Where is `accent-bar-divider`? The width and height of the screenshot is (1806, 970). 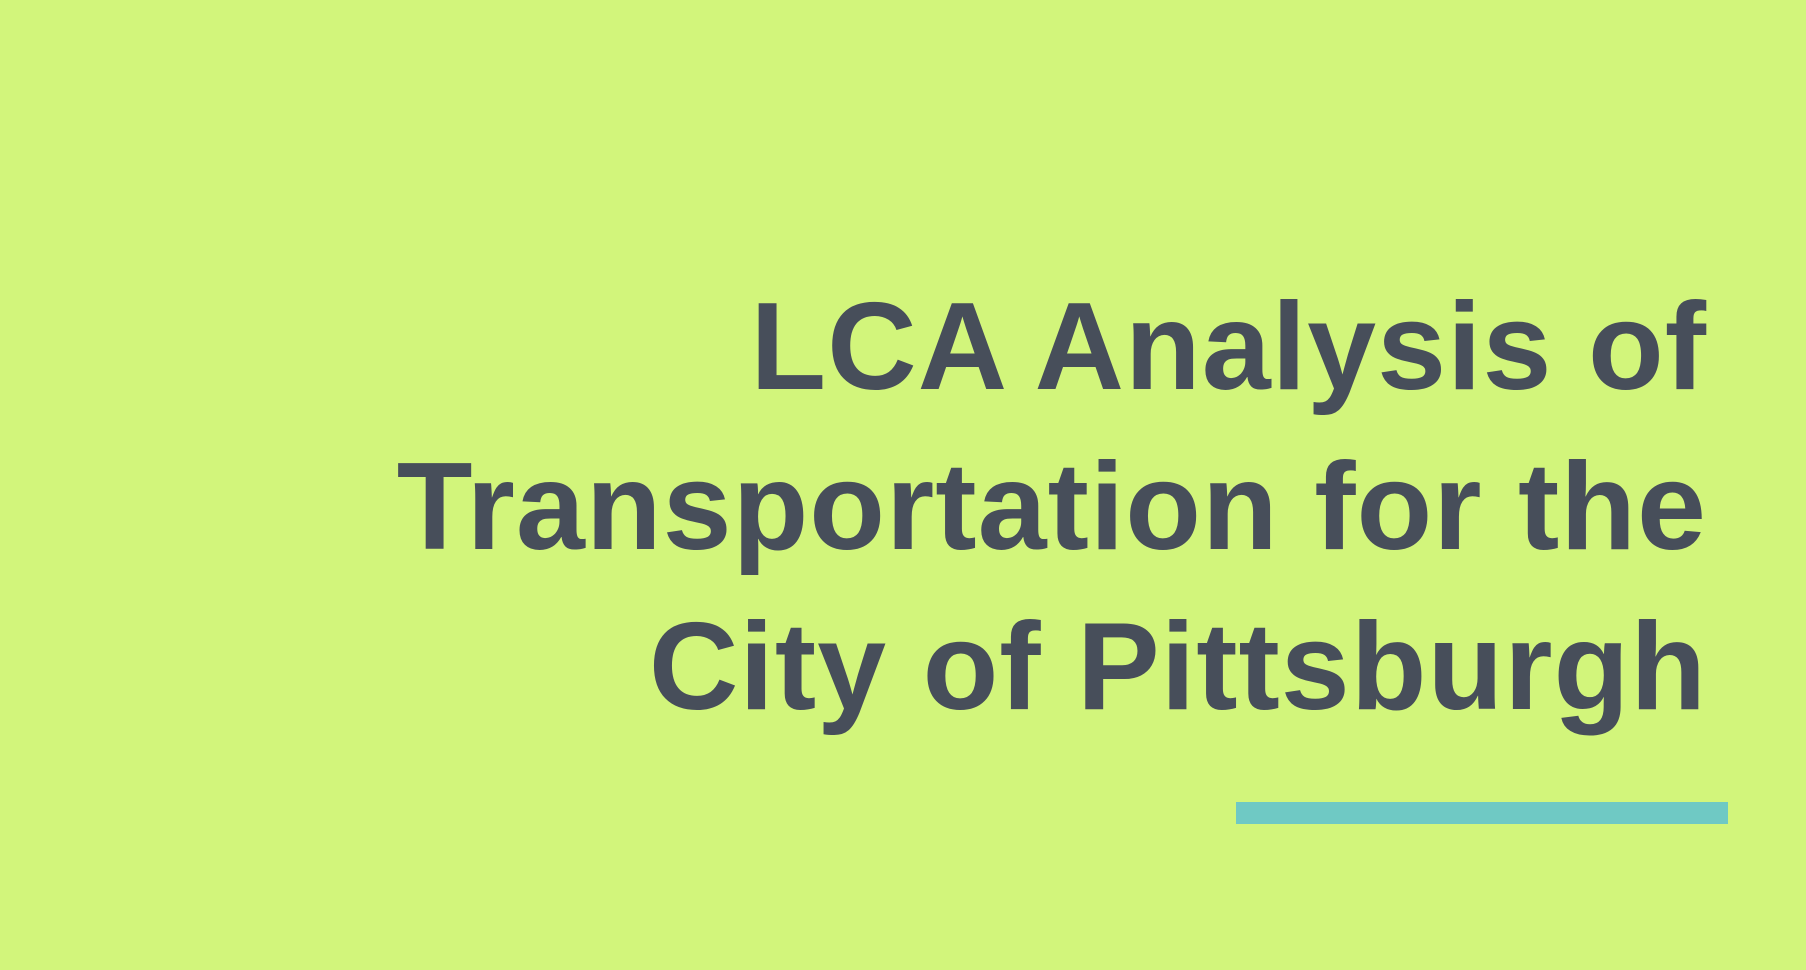
accent-bar-divider is located at coordinates (1482, 813).